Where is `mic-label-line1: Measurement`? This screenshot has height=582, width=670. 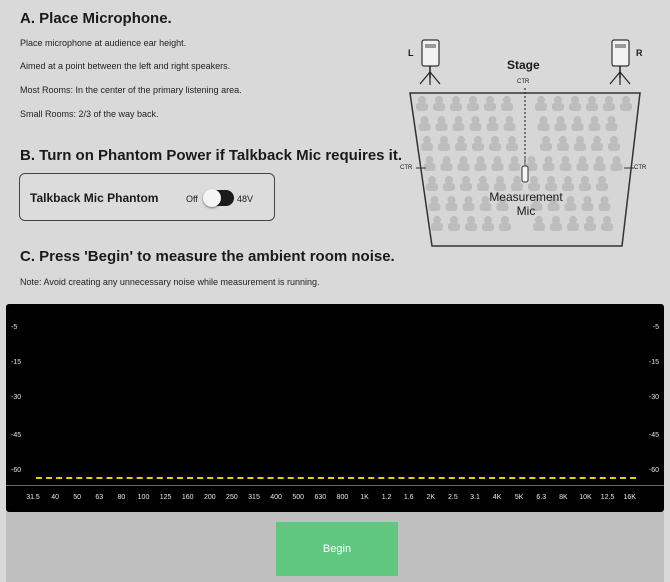 mic-label-line1: Measurement is located at coordinates (526, 197).